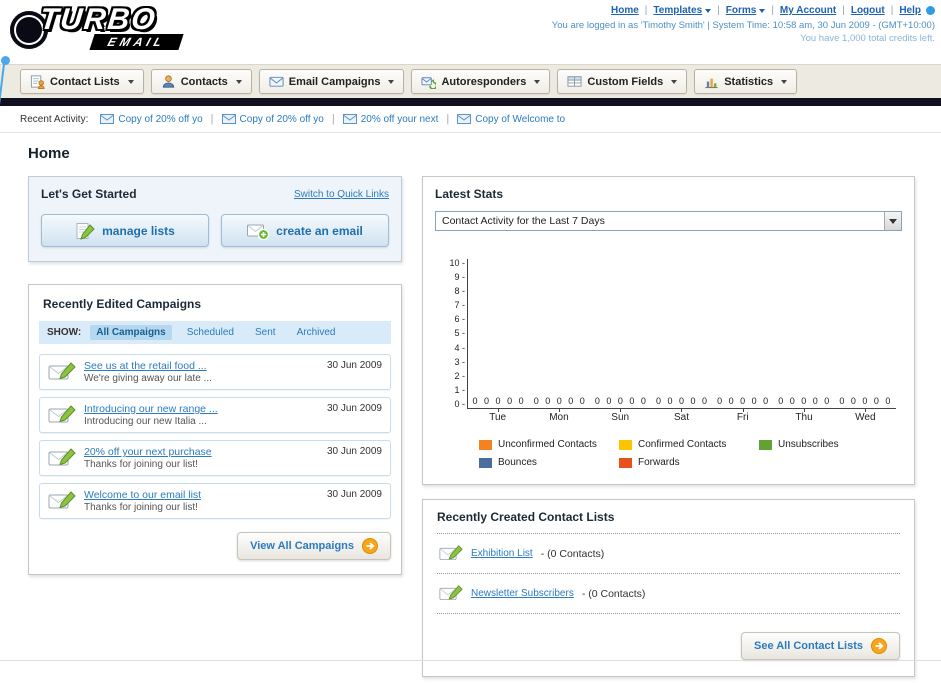 The height and width of the screenshot is (683, 941). What do you see at coordinates (526, 517) in the screenshot?
I see `contact-lists-panel-title: Recently Created Contact Lists` at bounding box center [526, 517].